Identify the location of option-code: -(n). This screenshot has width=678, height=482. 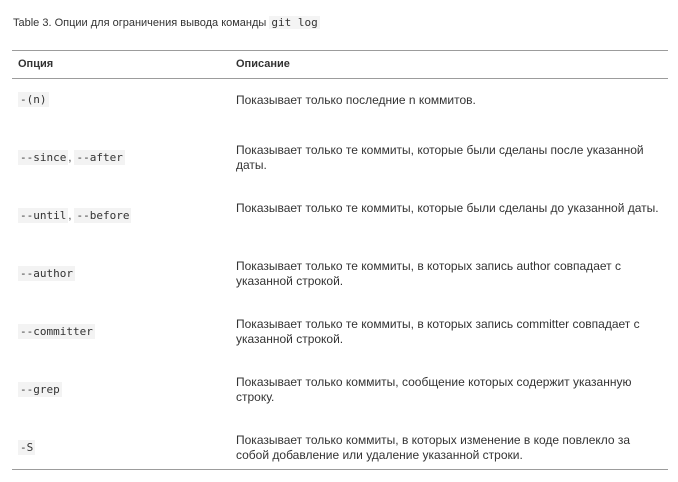
(33, 99).